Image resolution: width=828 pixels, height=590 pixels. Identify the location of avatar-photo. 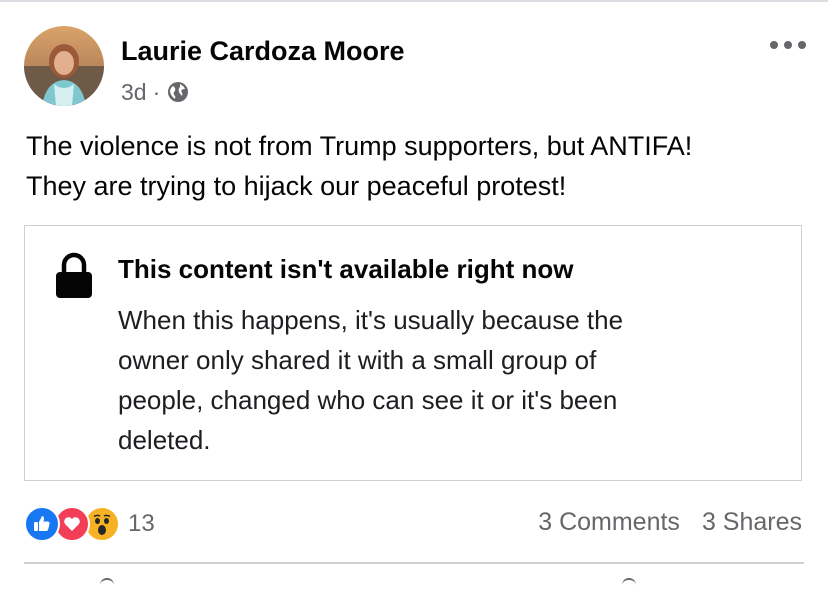
(64, 66).